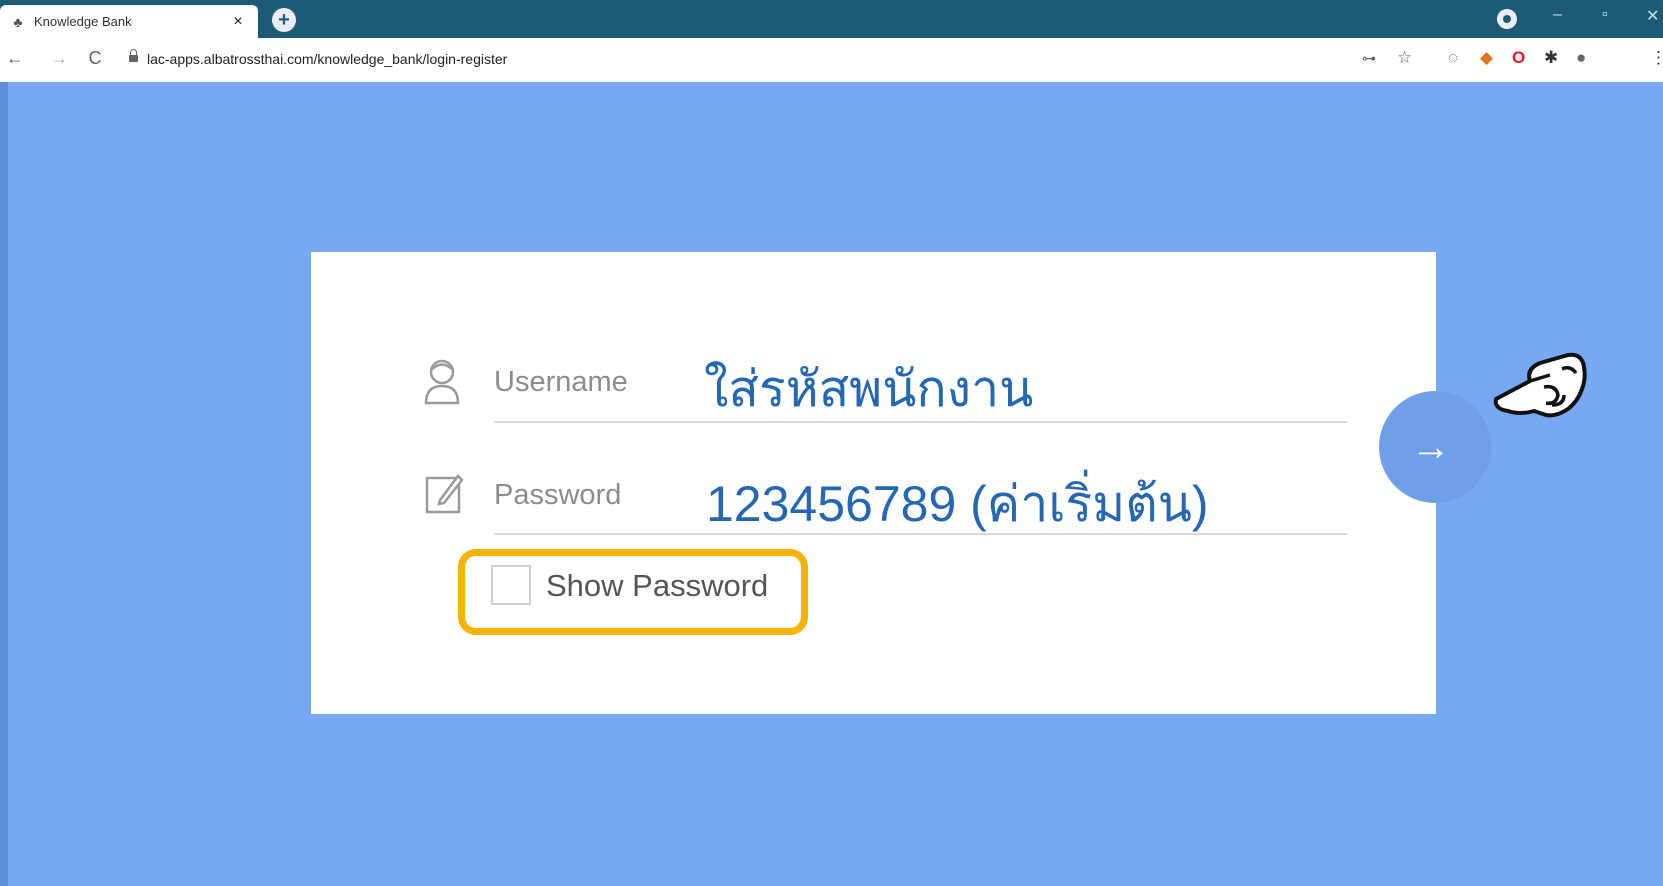 The height and width of the screenshot is (886, 1663). I want to click on username-underline, so click(920, 422).